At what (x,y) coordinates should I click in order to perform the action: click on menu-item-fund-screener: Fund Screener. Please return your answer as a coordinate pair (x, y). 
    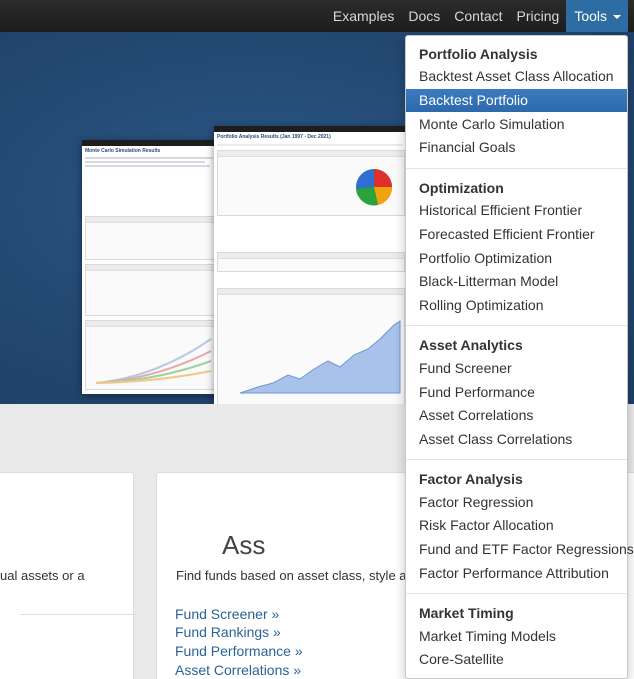
    Looking at the image, I should click on (516, 368).